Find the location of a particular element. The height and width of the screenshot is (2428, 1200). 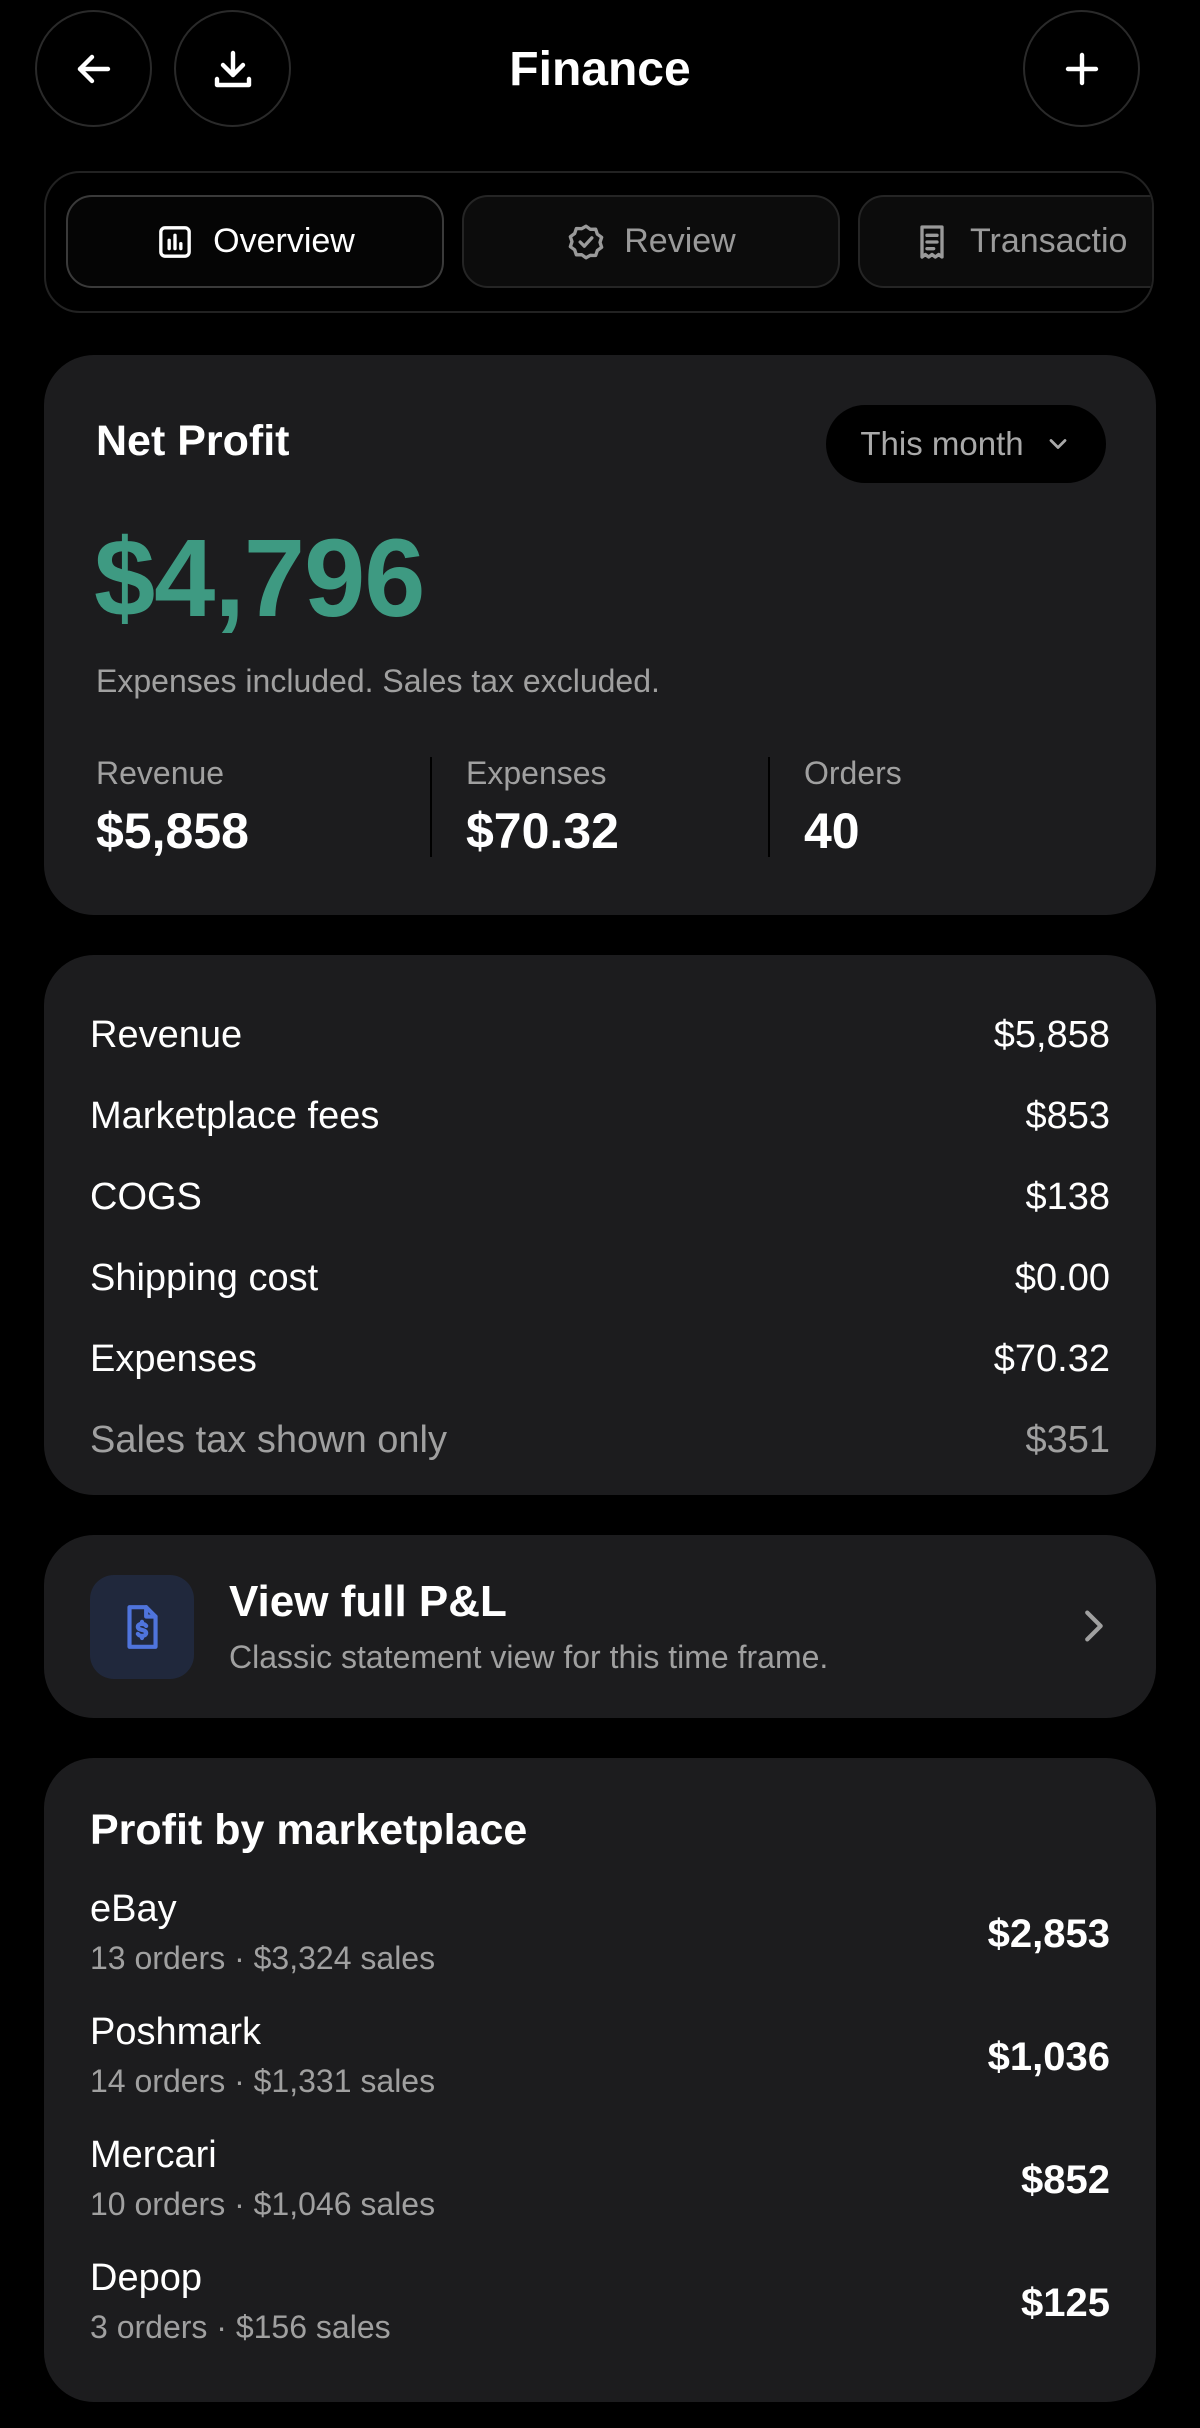

marketplace-name: Mercari is located at coordinates (153, 2155).